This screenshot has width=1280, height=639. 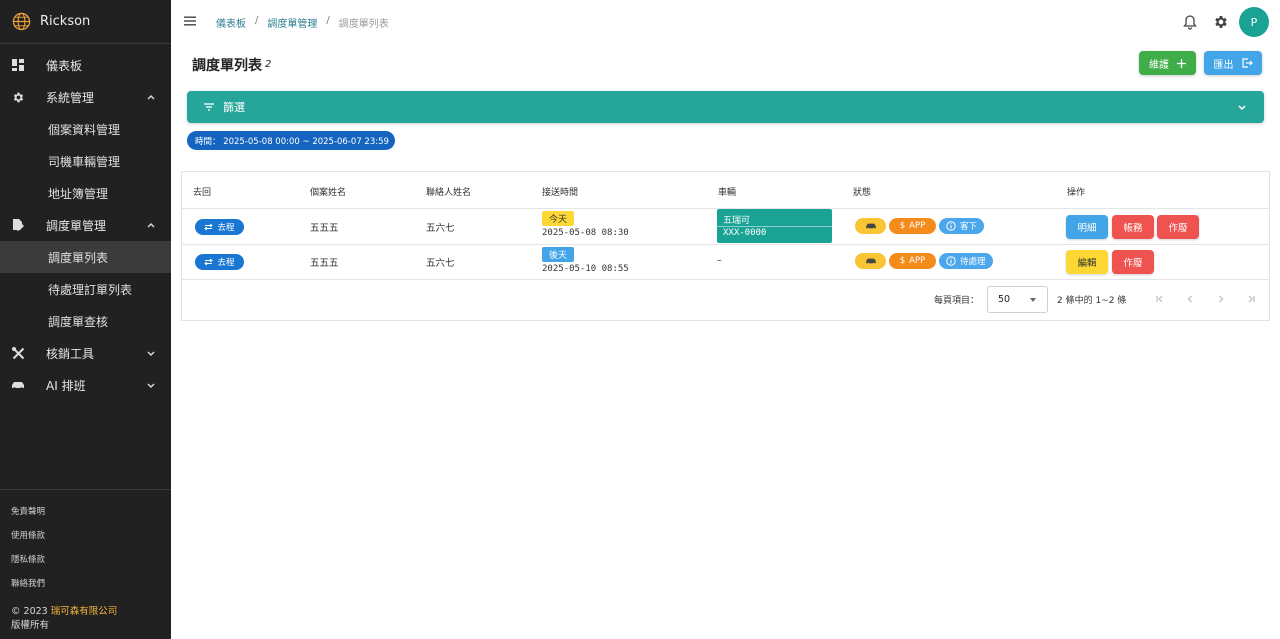 I want to click on per-page-value: 50, so click(x=1004, y=299).